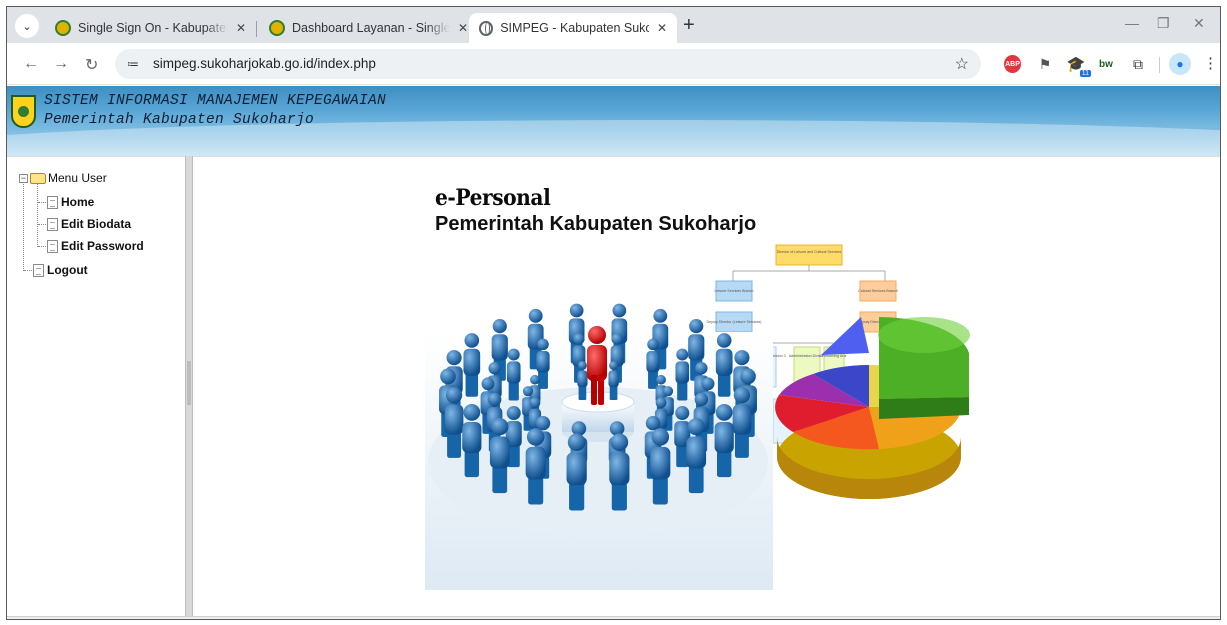  Describe the element at coordinates (486, 28) in the screenshot. I see `globe-favicon-icon` at that location.